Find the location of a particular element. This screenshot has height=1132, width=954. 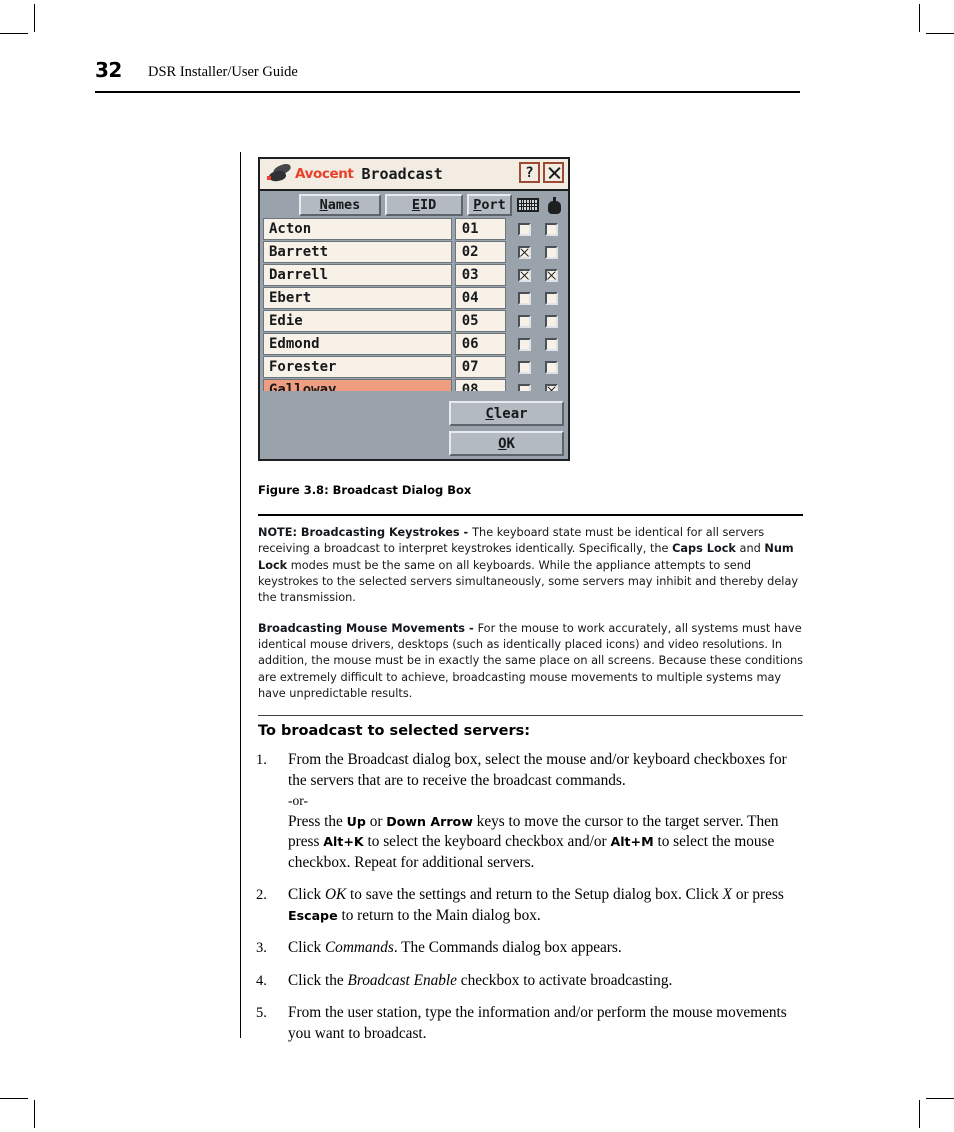

note-keystrokes-bold1: Caps Lock is located at coordinates (704, 549).